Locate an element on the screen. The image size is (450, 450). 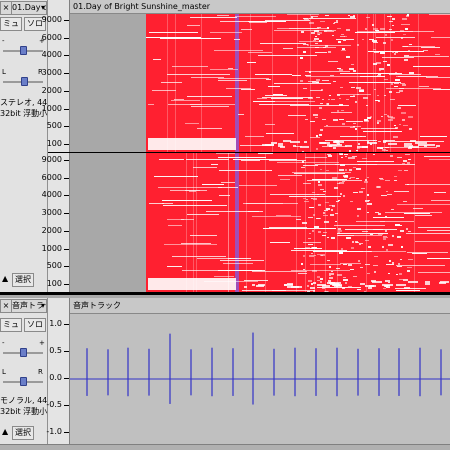
amplitude-ruler: 1.0 0.5 0.0 -0.5 -1.0 is located at coordinates (58, 371).